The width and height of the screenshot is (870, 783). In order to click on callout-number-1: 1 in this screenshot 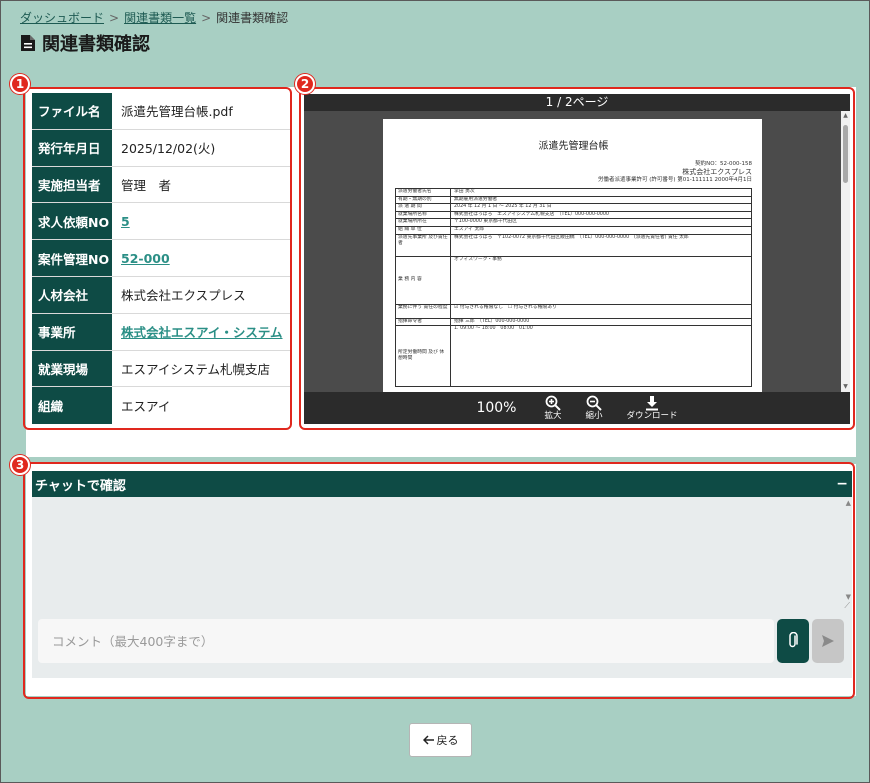, I will do `click(20, 84)`.